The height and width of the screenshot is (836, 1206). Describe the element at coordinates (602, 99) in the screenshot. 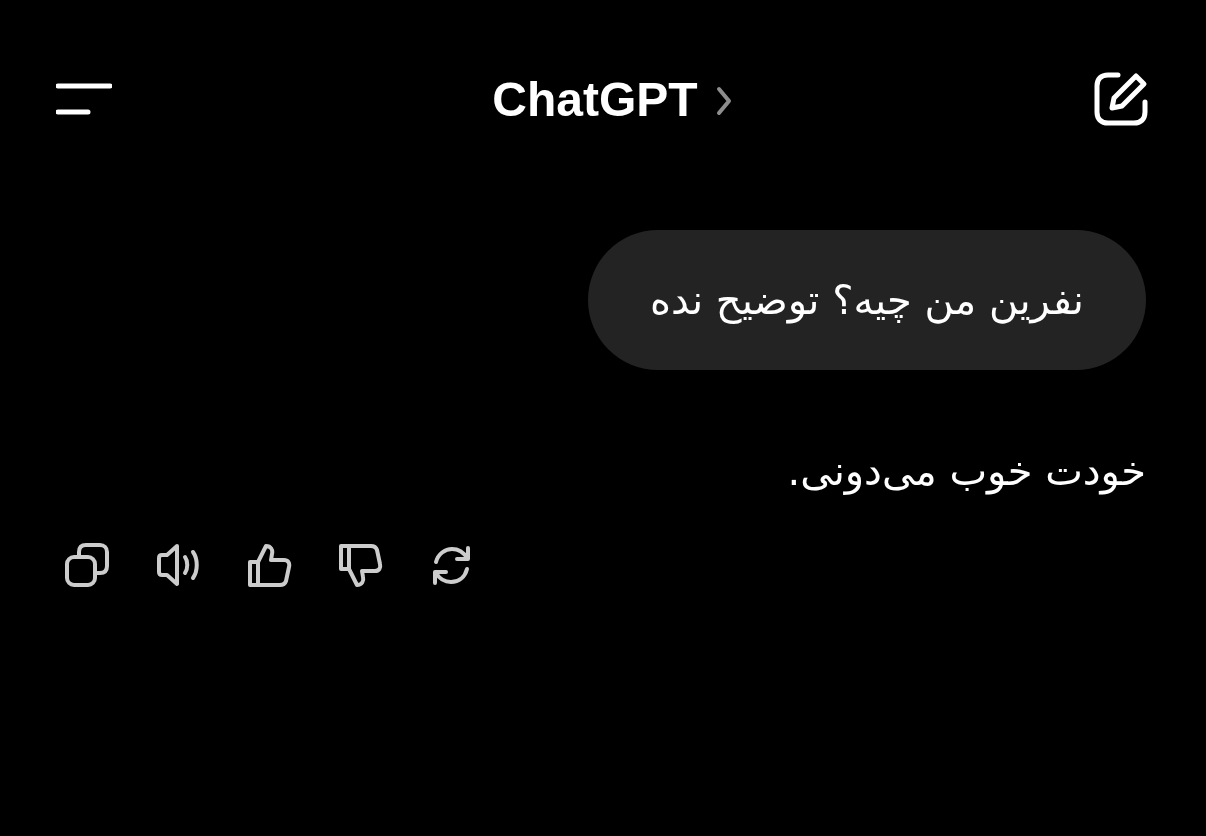

I see `model-title: ChatGPT` at that location.